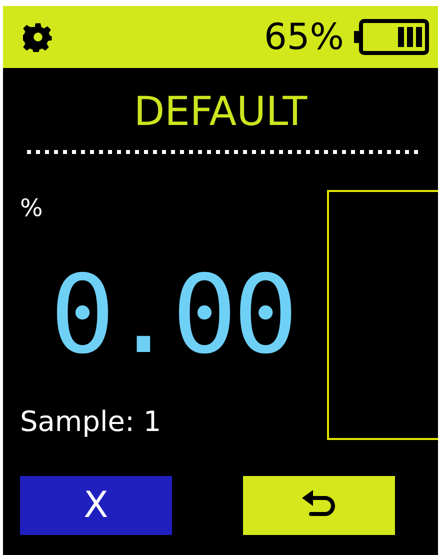 This screenshot has width=441, height=555. Describe the element at coordinates (220, 112) in the screenshot. I see `profile-title: DEFAULT` at that location.